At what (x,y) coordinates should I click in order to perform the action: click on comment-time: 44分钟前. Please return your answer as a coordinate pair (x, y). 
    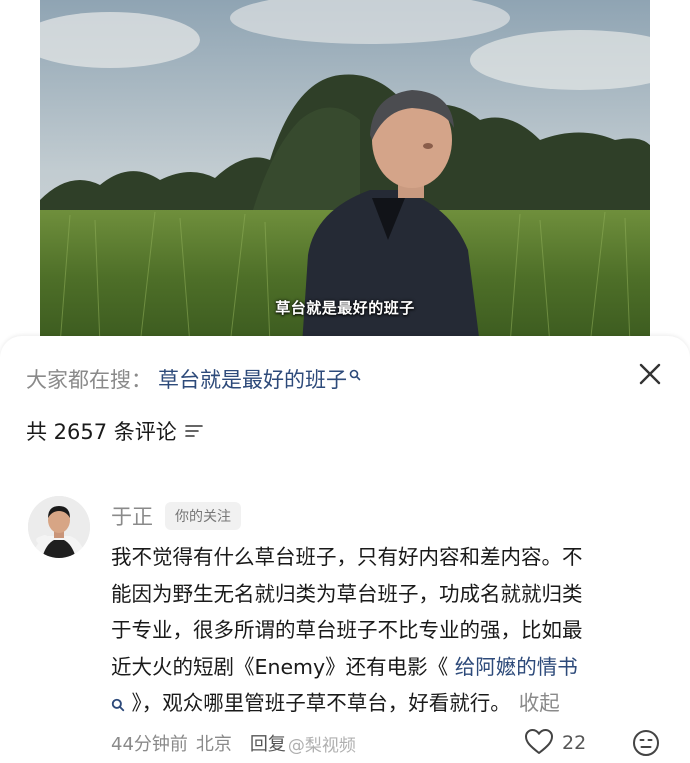
    Looking at the image, I should click on (149, 744).